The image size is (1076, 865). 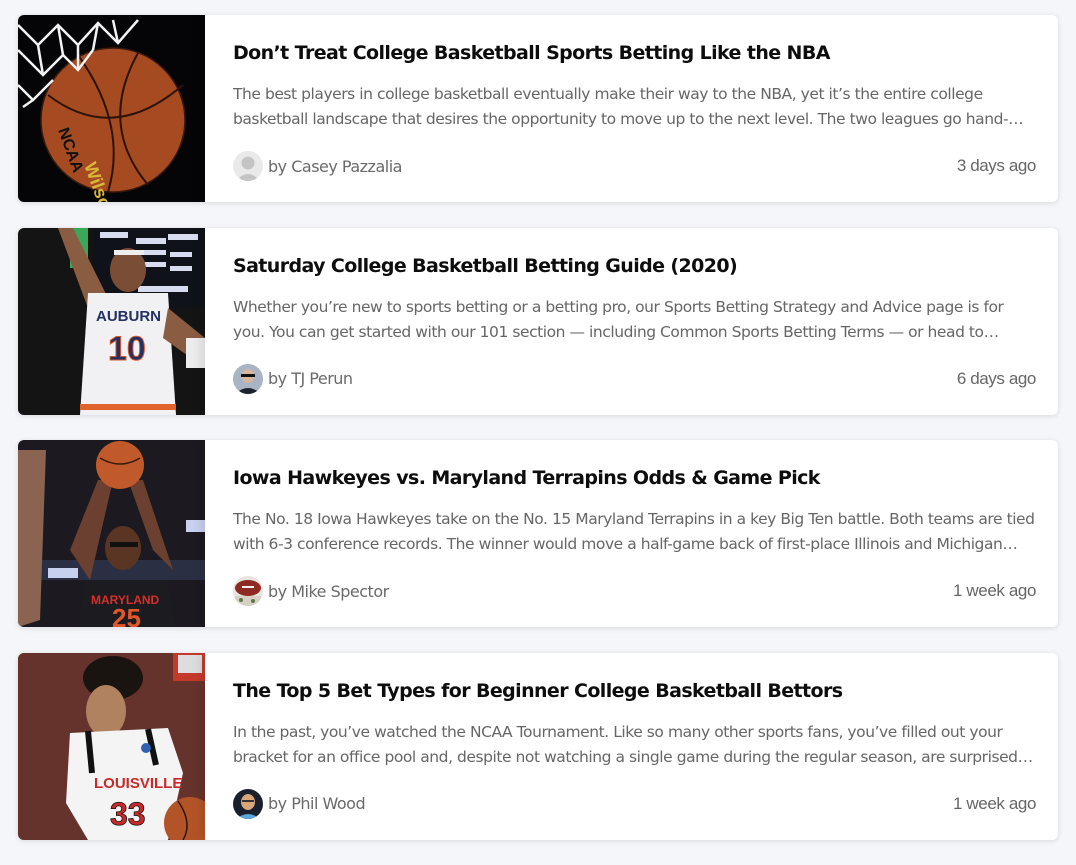 What do you see at coordinates (138, 783) in the screenshot?
I see `jersey-team-text: LOUISVILLE` at bounding box center [138, 783].